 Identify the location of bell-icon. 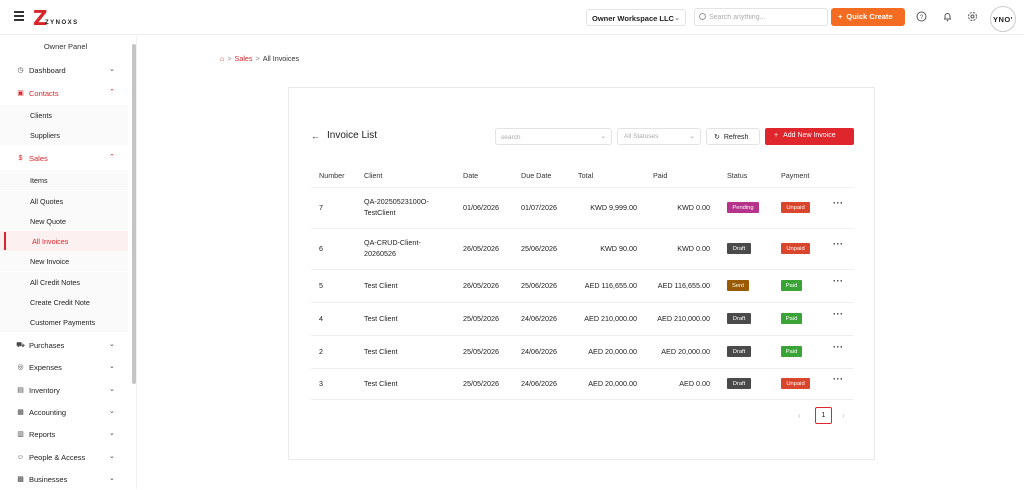
(947, 16).